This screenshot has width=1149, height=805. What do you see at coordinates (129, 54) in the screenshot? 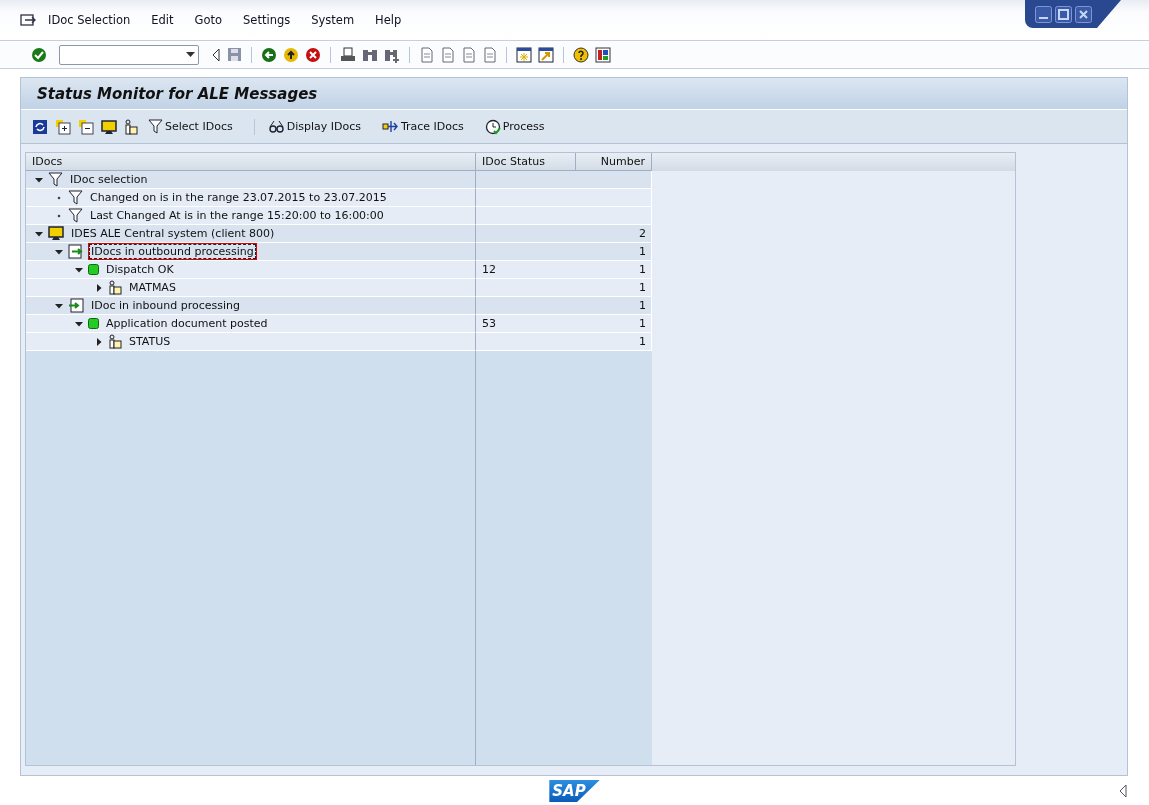
I see `command-field` at bounding box center [129, 54].